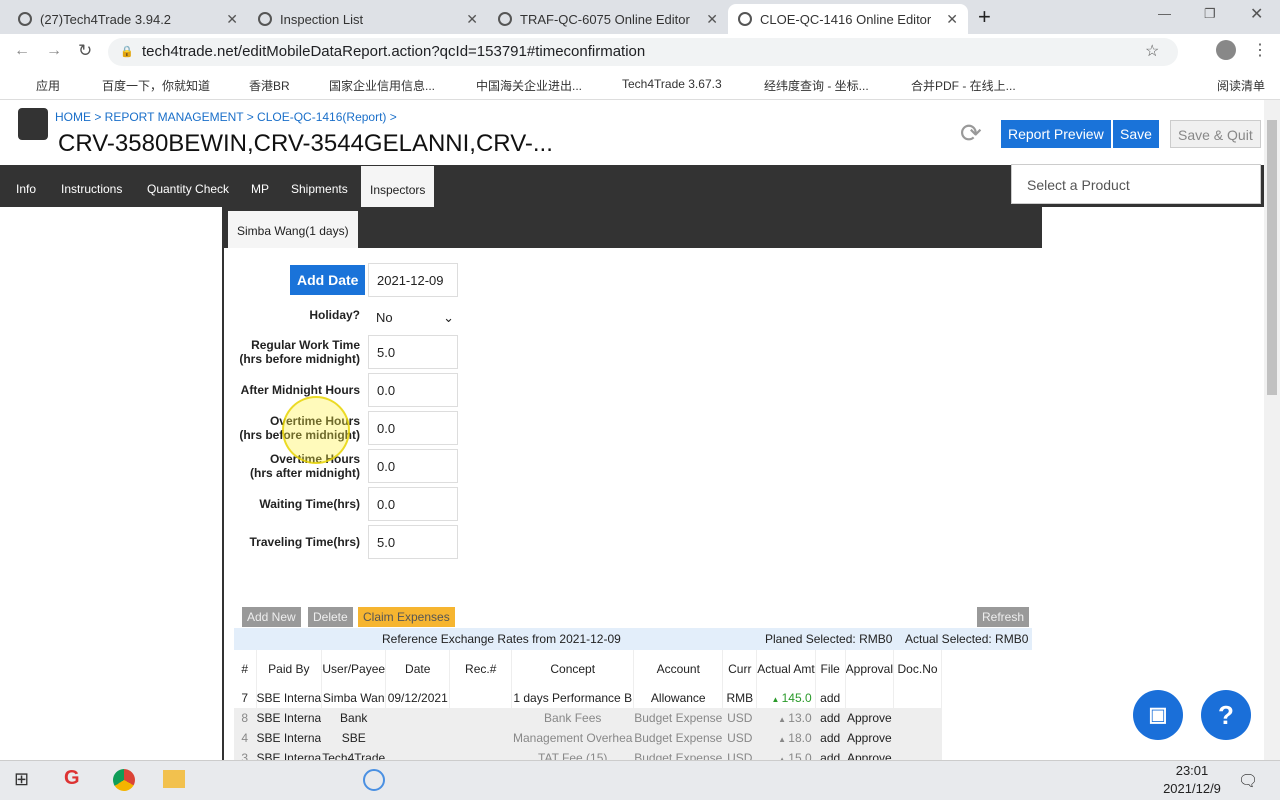 This screenshot has height=800, width=1280. What do you see at coordinates (829, 639) in the screenshot?
I see `planed-selected: Planed Selected: RMB0` at bounding box center [829, 639].